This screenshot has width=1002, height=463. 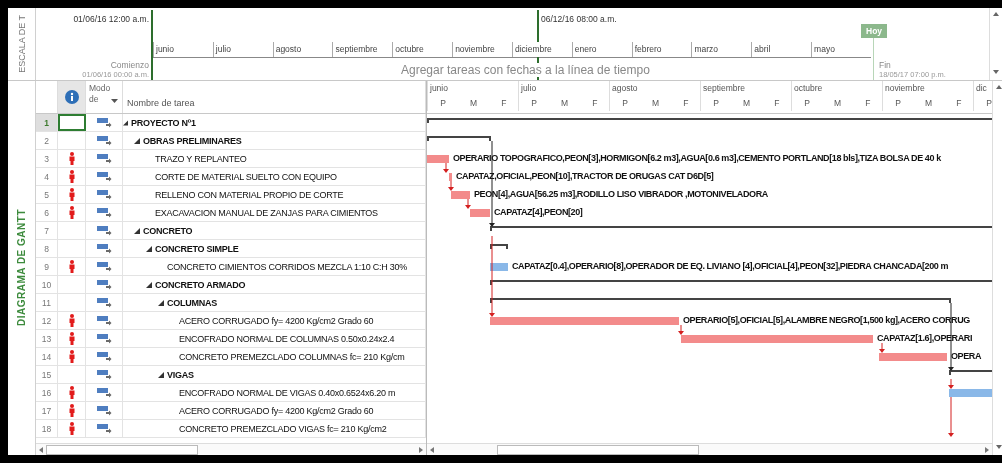 I want to click on task-name: CORTE DE MATERIAL SUELTO CON EQUIPO, so click(x=246, y=176).